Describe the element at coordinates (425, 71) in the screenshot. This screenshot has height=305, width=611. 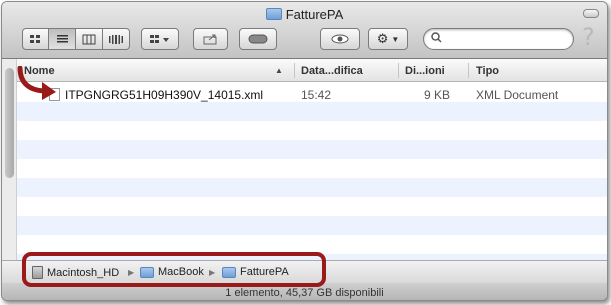
I see `column-size: Di...ioni` at that location.